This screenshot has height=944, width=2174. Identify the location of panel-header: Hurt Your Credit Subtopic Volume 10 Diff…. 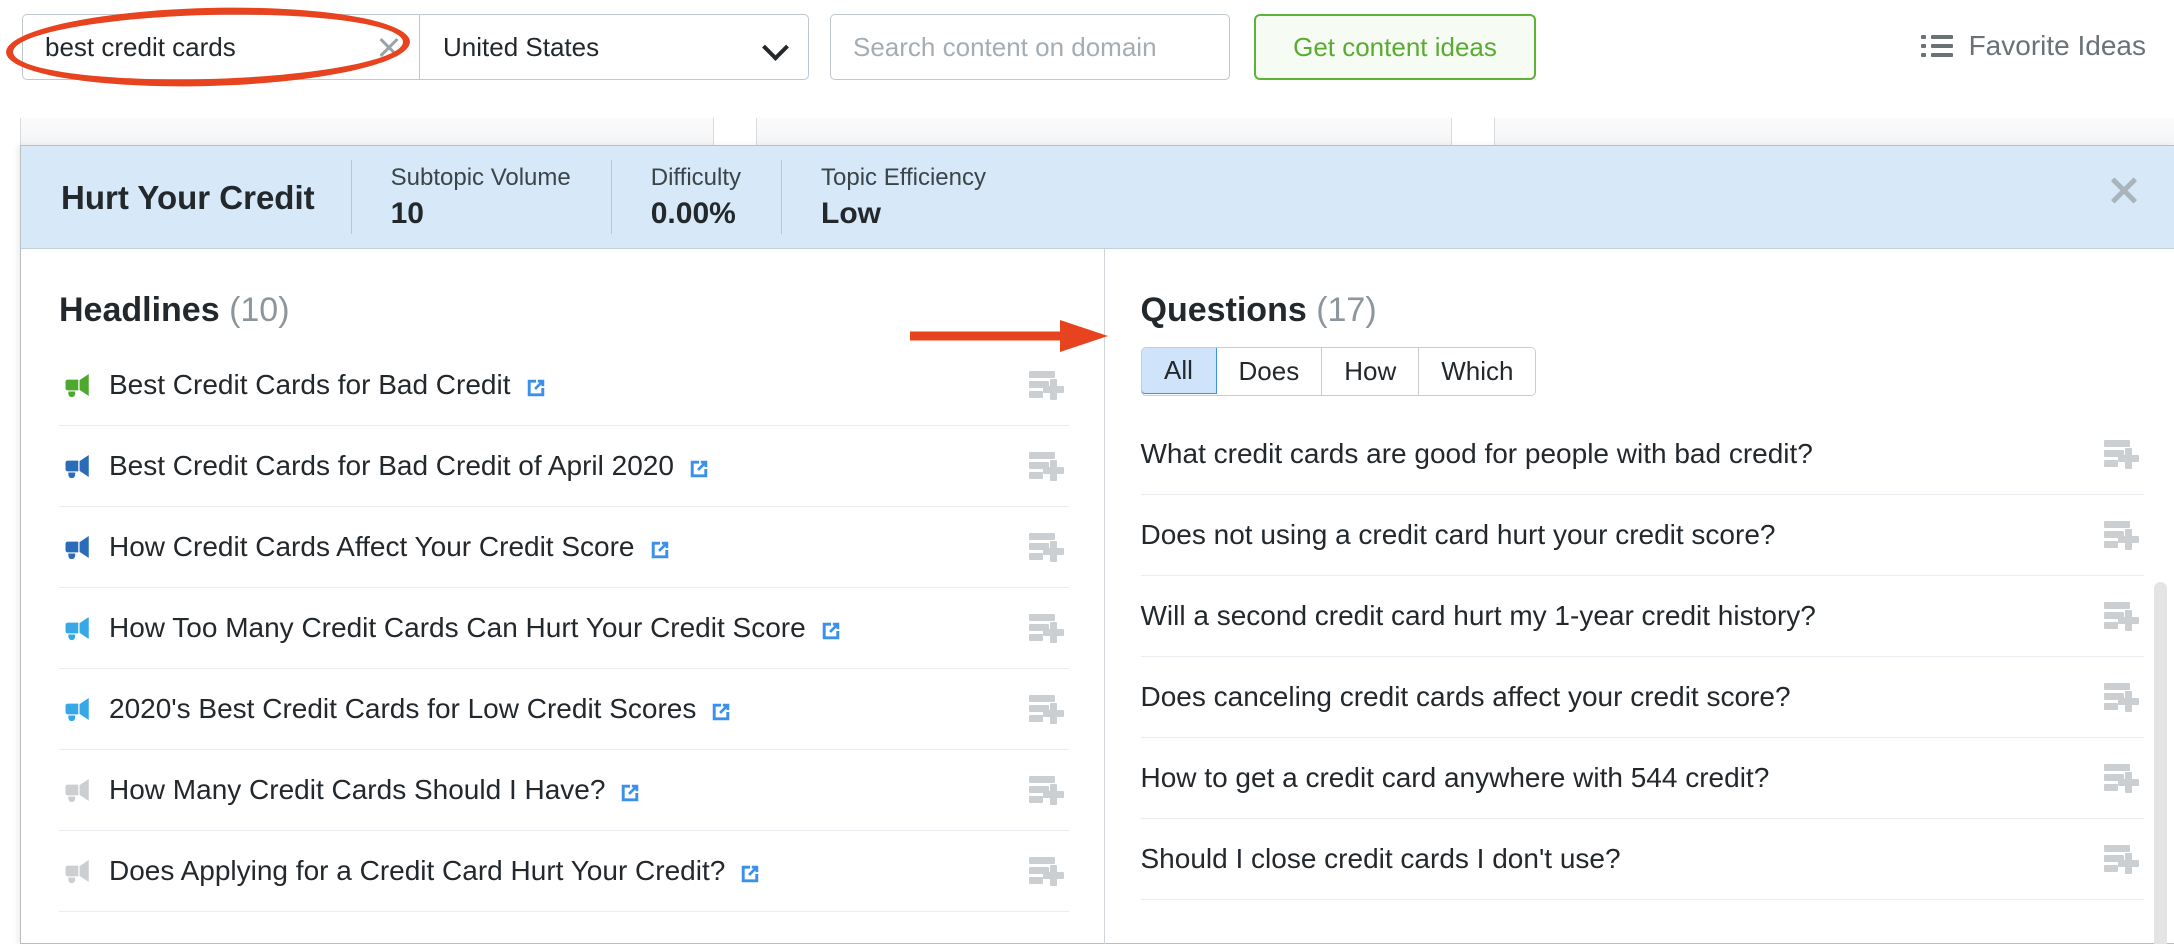
(1097, 197).